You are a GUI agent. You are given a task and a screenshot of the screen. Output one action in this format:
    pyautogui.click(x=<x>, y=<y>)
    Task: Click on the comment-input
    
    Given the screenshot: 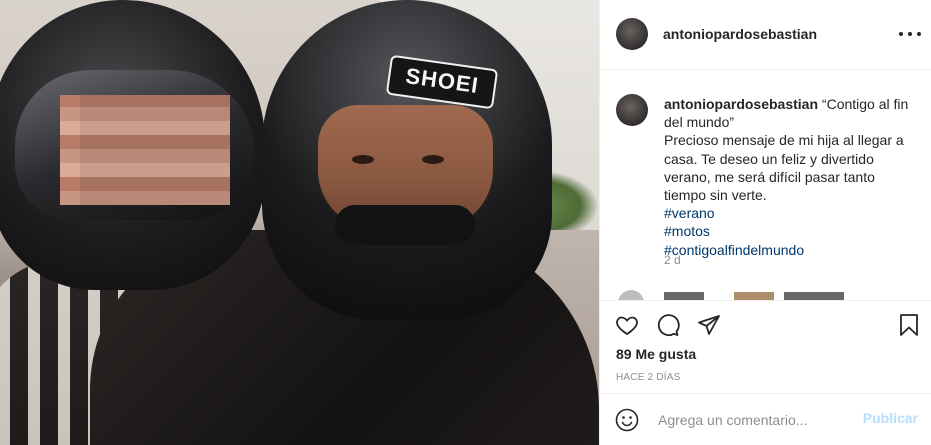 What is the action you would take?
    pyautogui.click(x=753, y=420)
    